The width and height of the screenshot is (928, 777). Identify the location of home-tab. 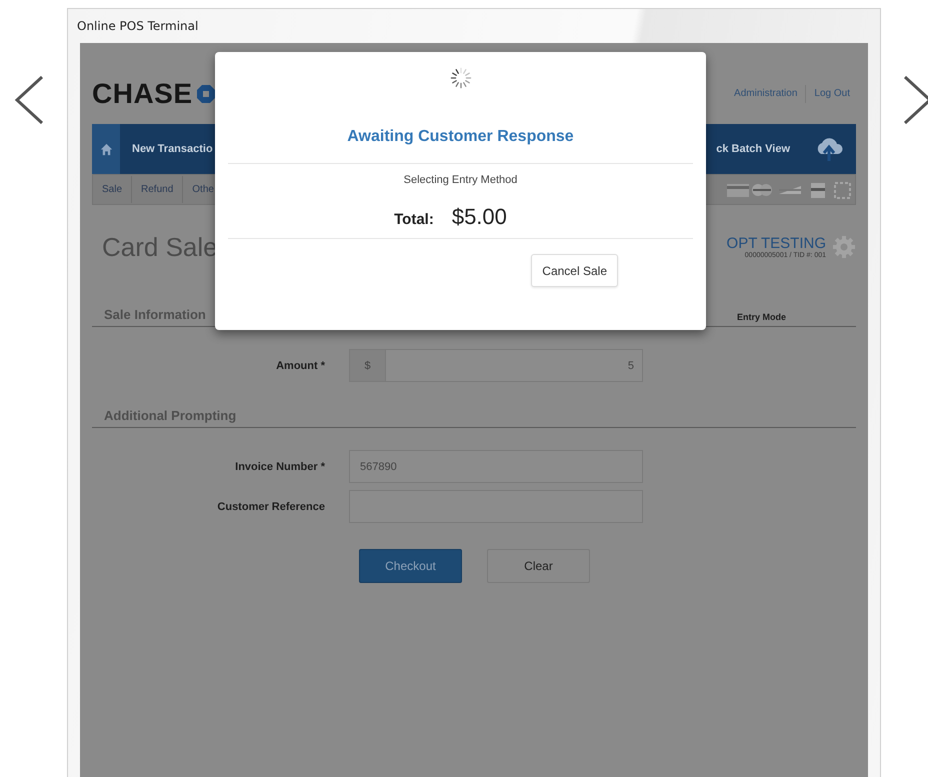
(106, 149).